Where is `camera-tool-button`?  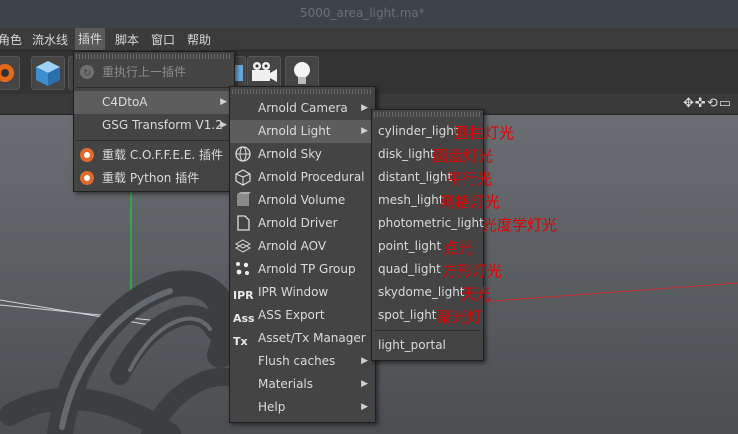 camera-tool-button is located at coordinates (264, 73).